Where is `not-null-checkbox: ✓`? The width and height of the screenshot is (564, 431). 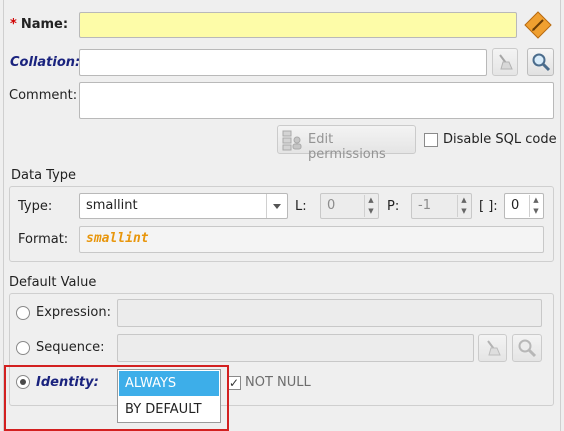 not-null-checkbox: ✓ is located at coordinates (234, 383).